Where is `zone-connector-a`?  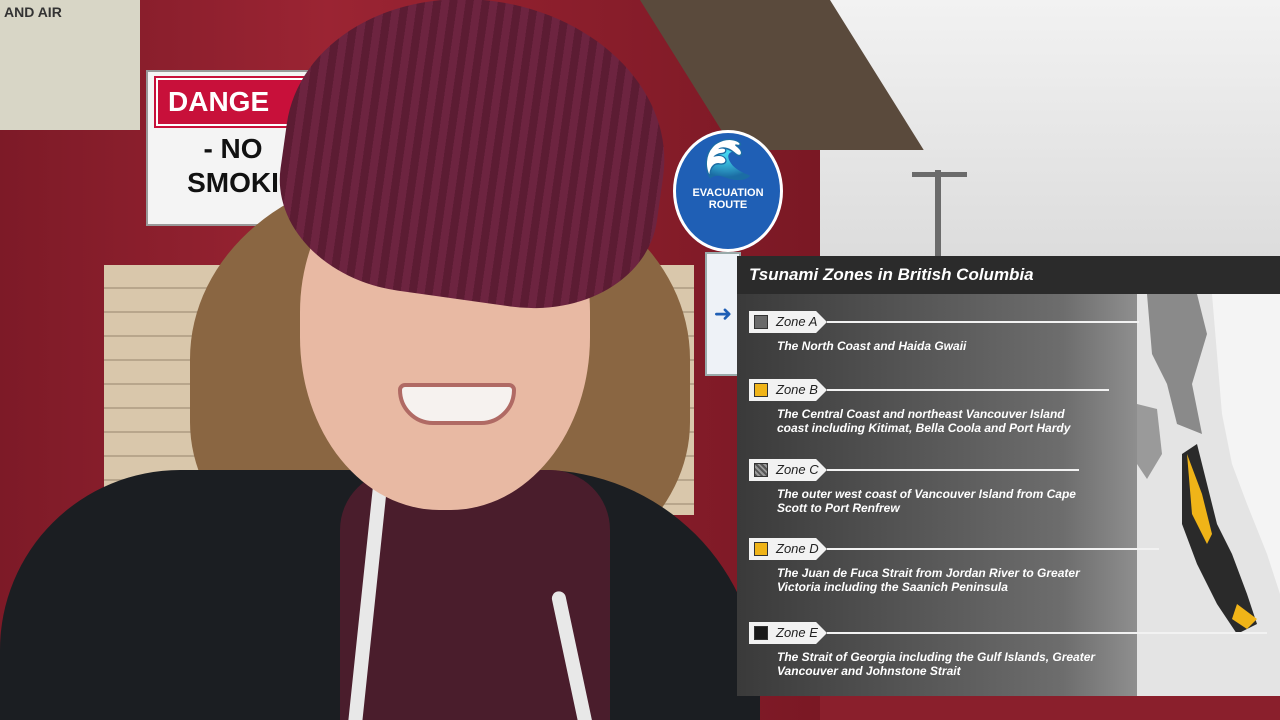
zone-connector-a is located at coordinates (983, 322).